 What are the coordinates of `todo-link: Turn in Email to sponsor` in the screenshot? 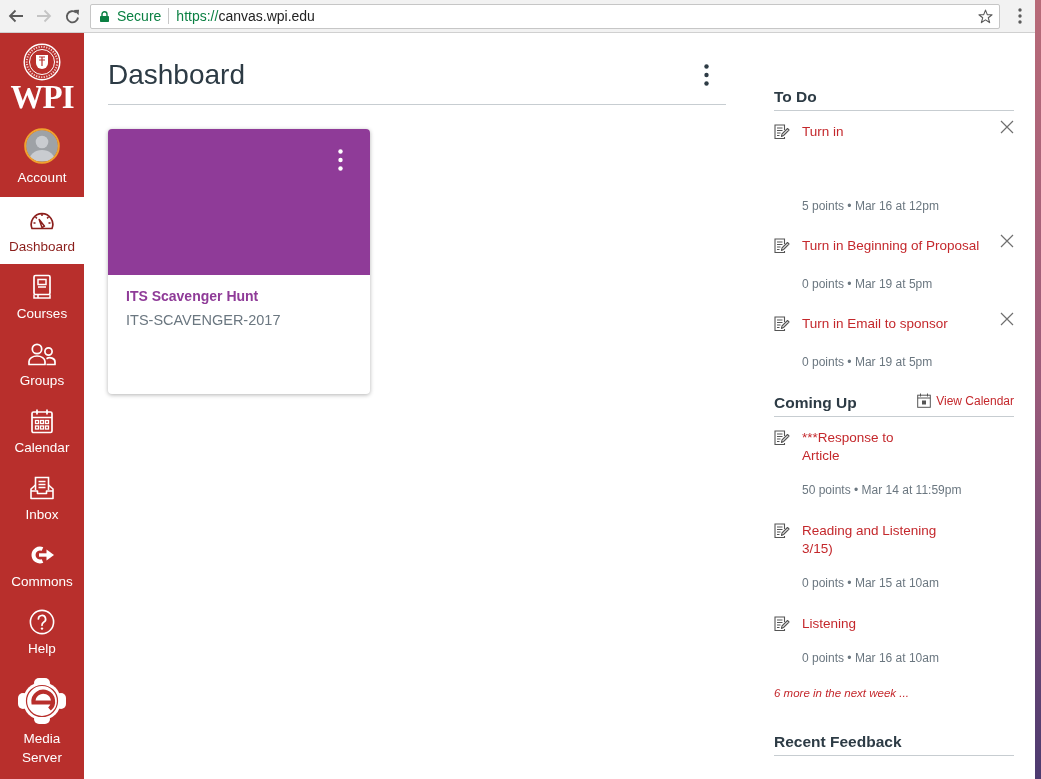 It's located at (875, 324).